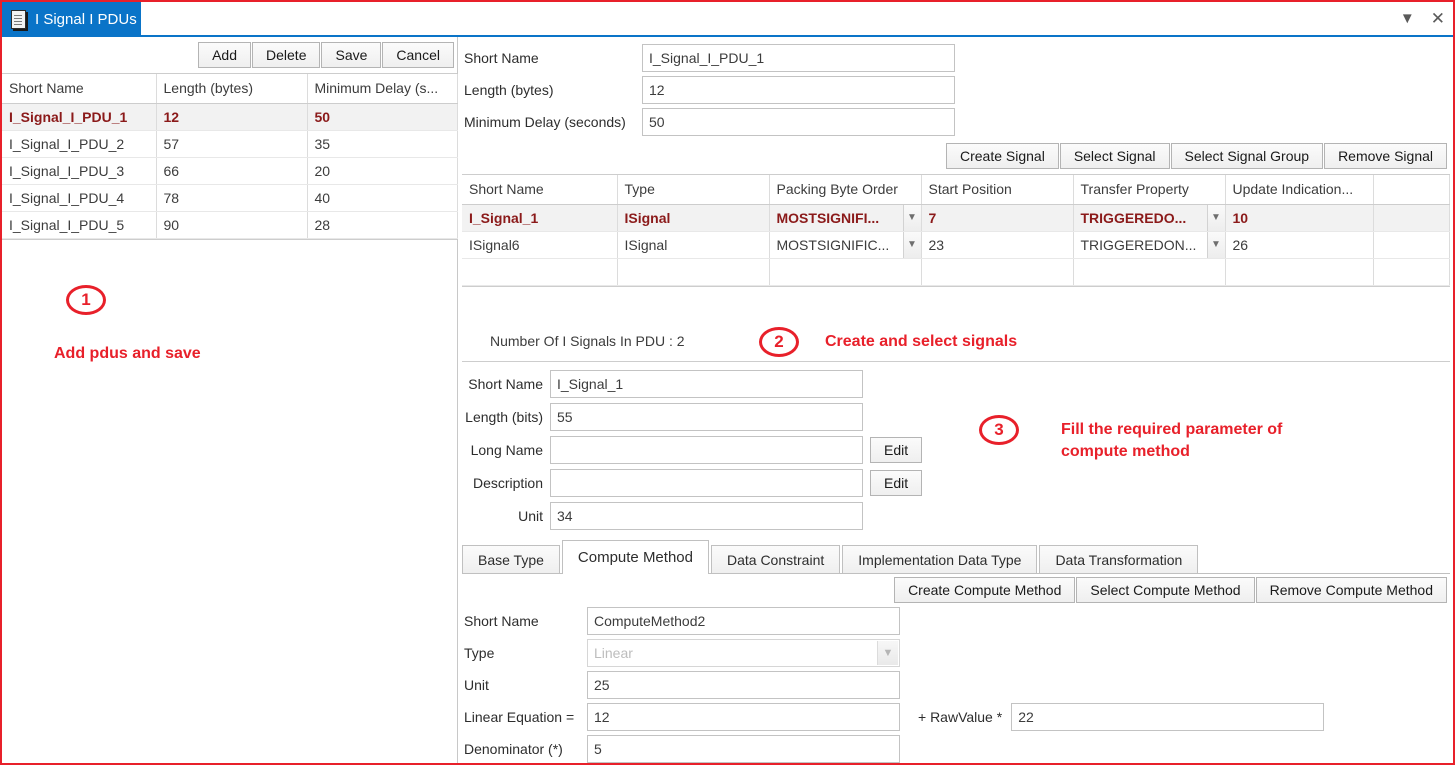  I want to click on field-row-denominator: Denominator (*), so click(894, 749).